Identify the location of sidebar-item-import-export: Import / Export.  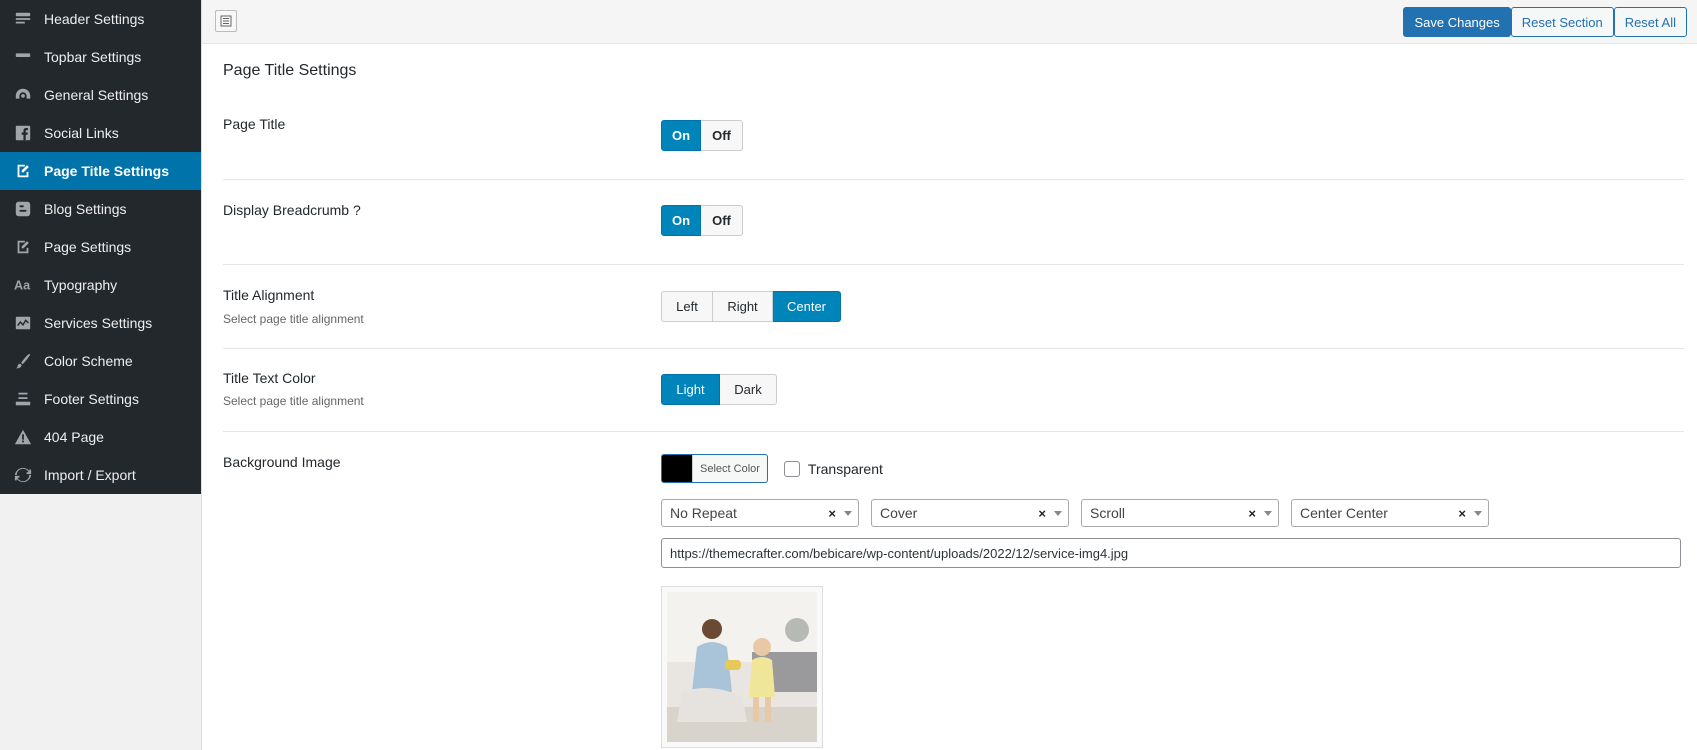
(100, 475).